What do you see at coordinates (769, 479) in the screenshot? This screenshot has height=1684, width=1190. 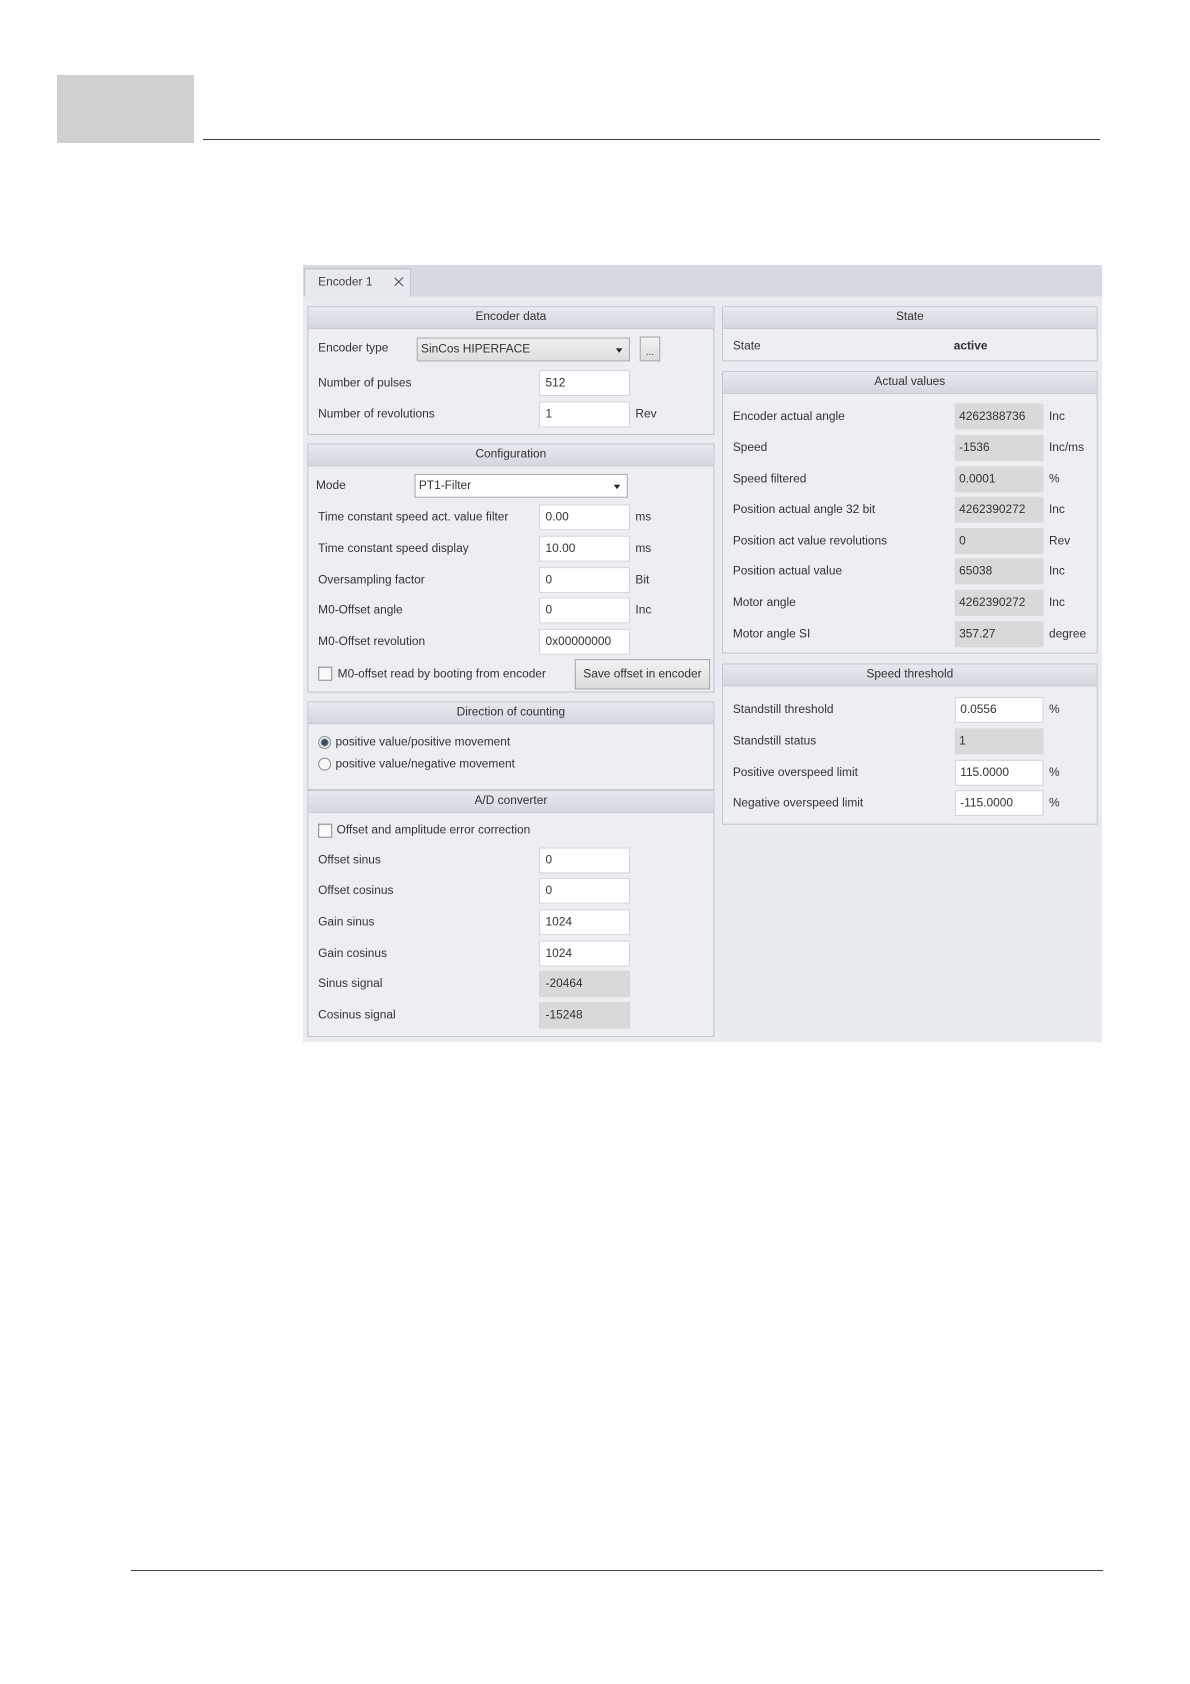 I see `speed-filtered-label: Speed filtered` at bounding box center [769, 479].